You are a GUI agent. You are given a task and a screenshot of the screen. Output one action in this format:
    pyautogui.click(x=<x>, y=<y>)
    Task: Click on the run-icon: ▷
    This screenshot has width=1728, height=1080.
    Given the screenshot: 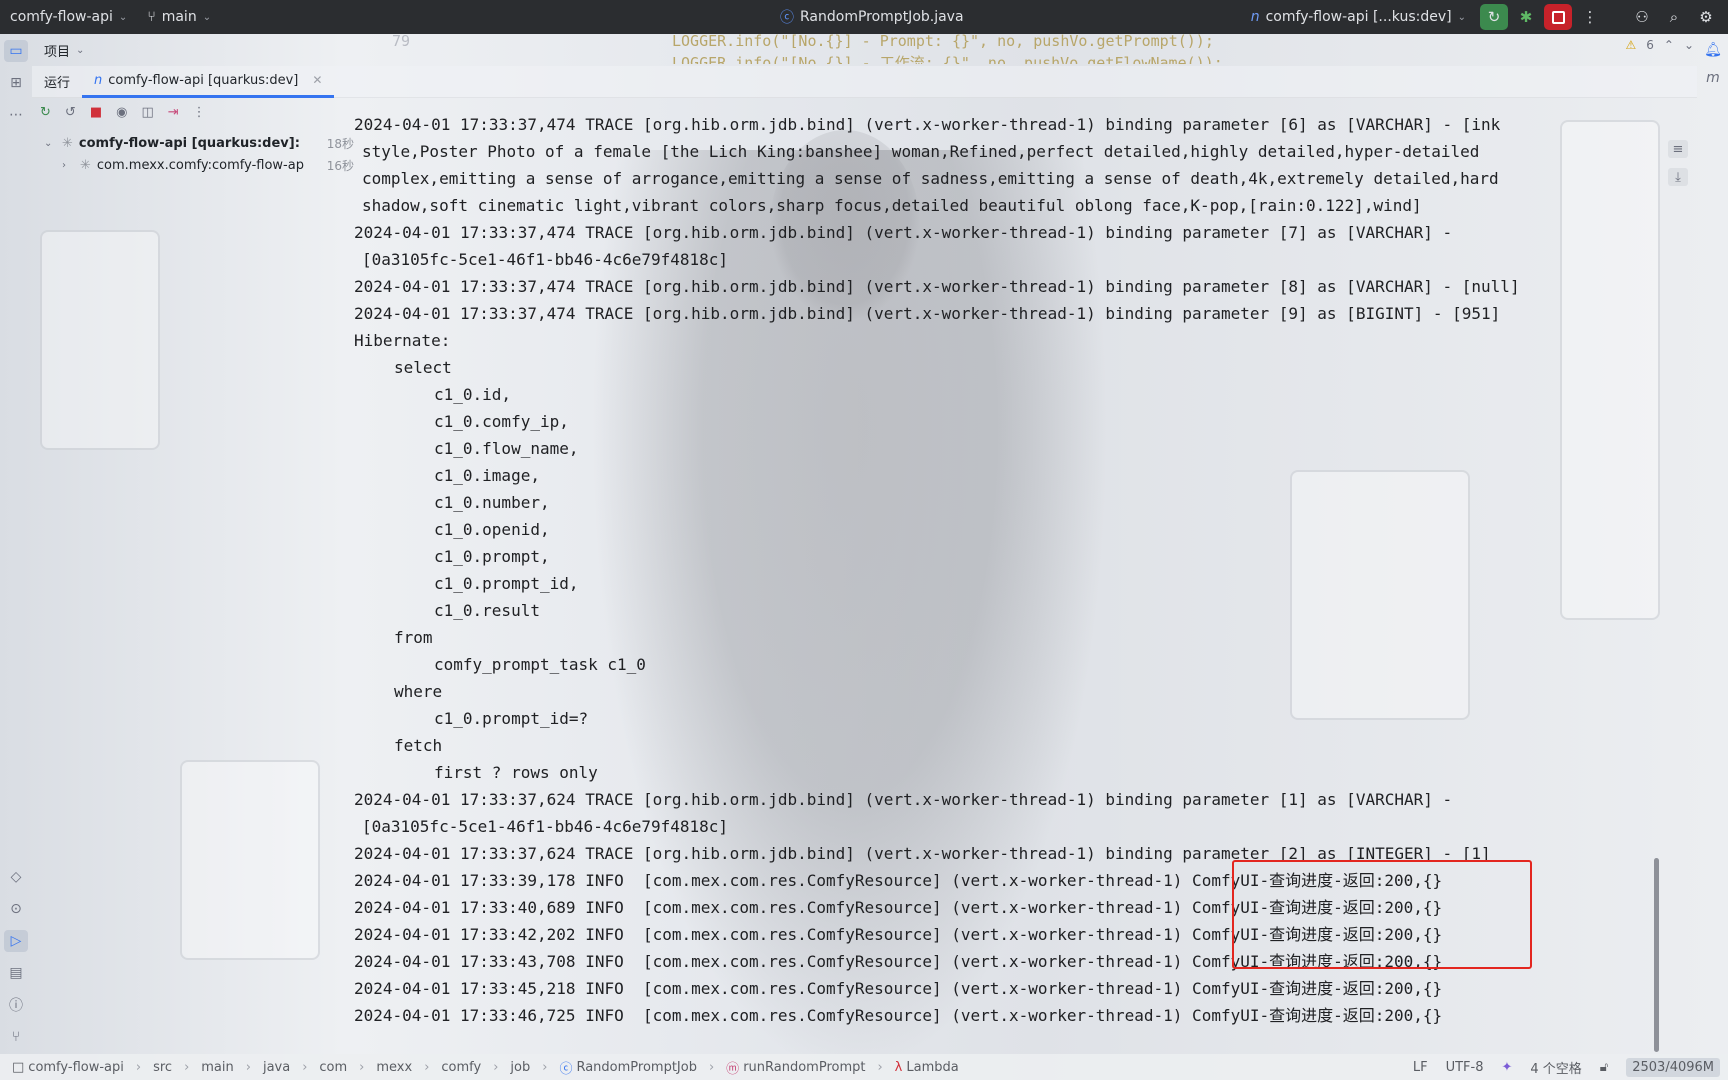 What is the action you would take?
    pyautogui.click(x=16, y=941)
    